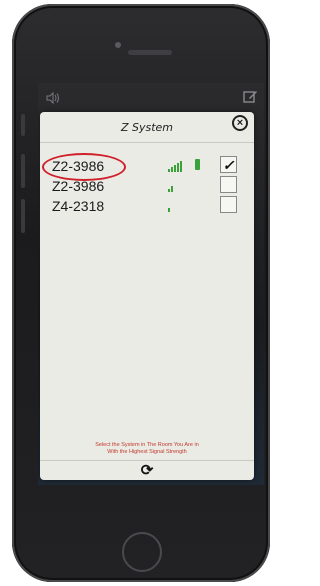 This screenshot has height=586, width=320. I want to click on system-row: Z2-3986 ✓, so click(147, 166).